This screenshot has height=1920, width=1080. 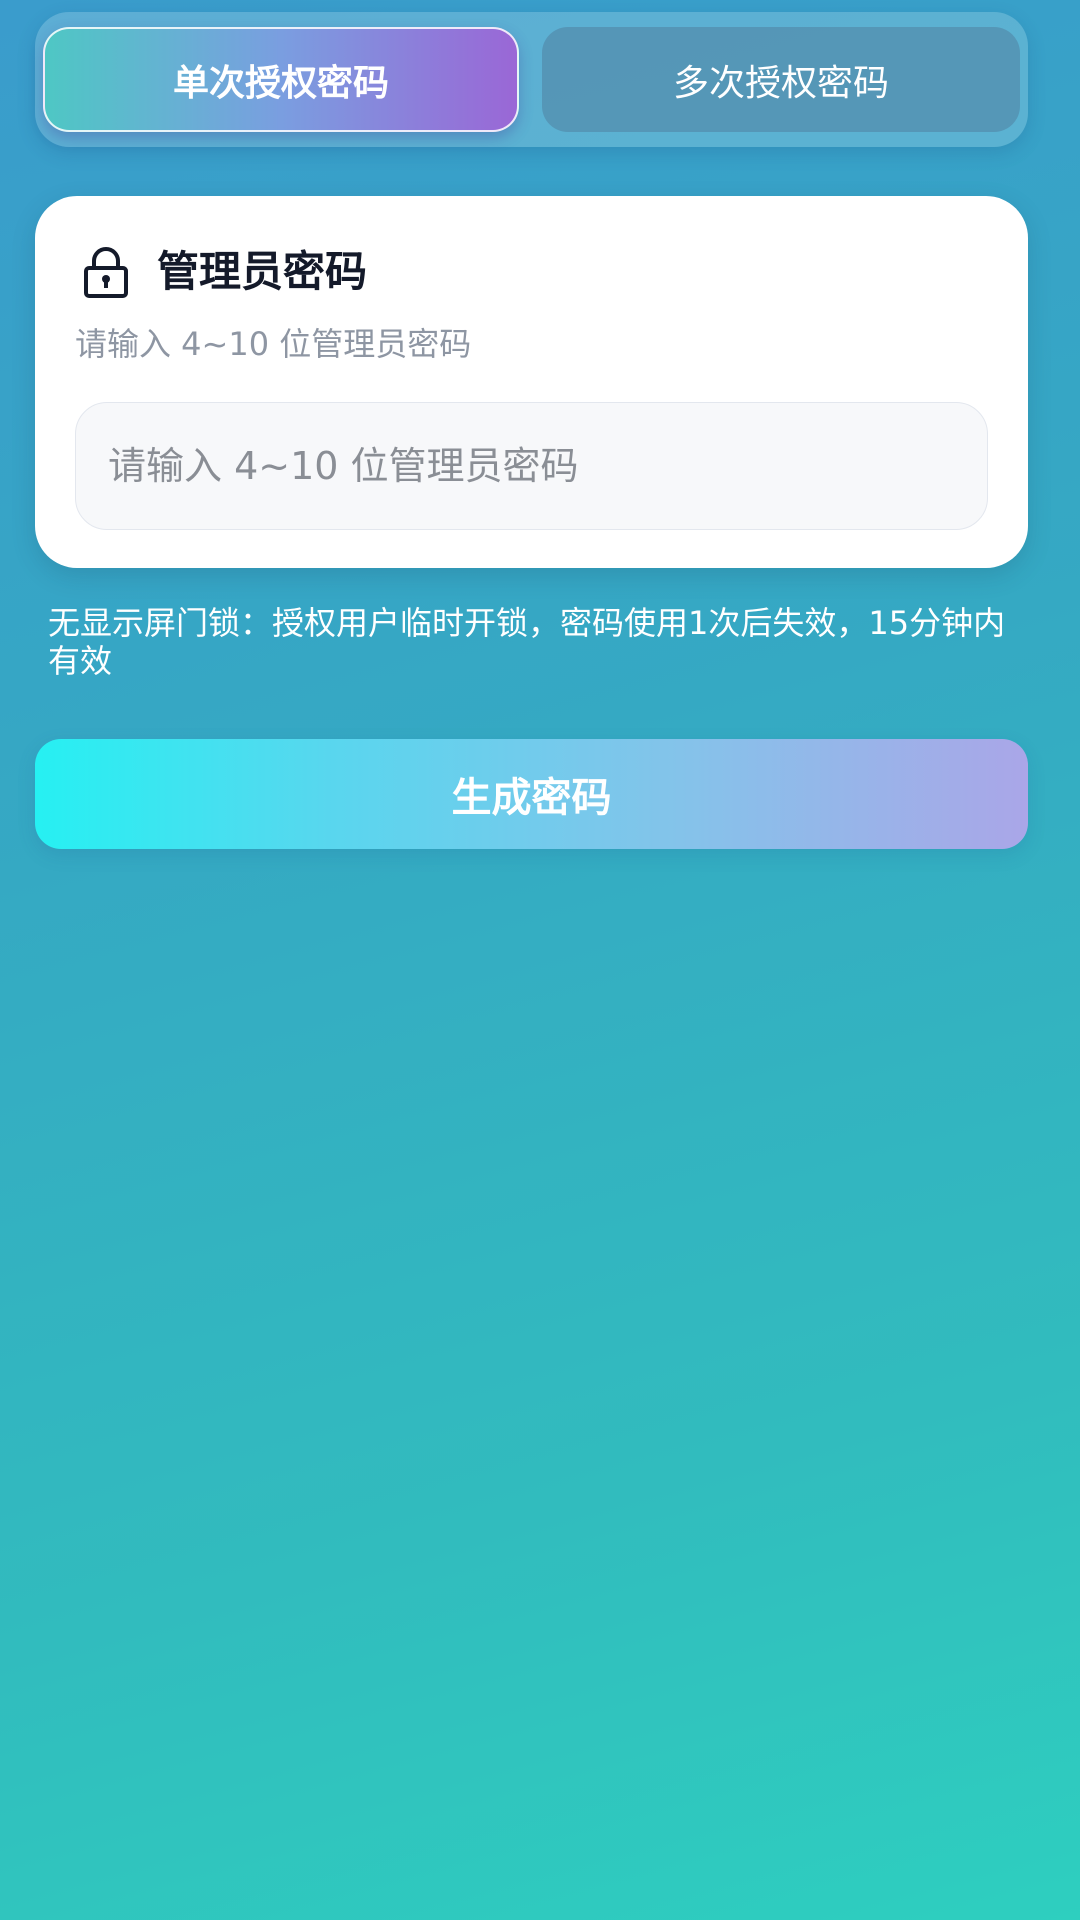 I want to click on tab-multi-auth: 多次授权密码, so click(x=781, y=79).